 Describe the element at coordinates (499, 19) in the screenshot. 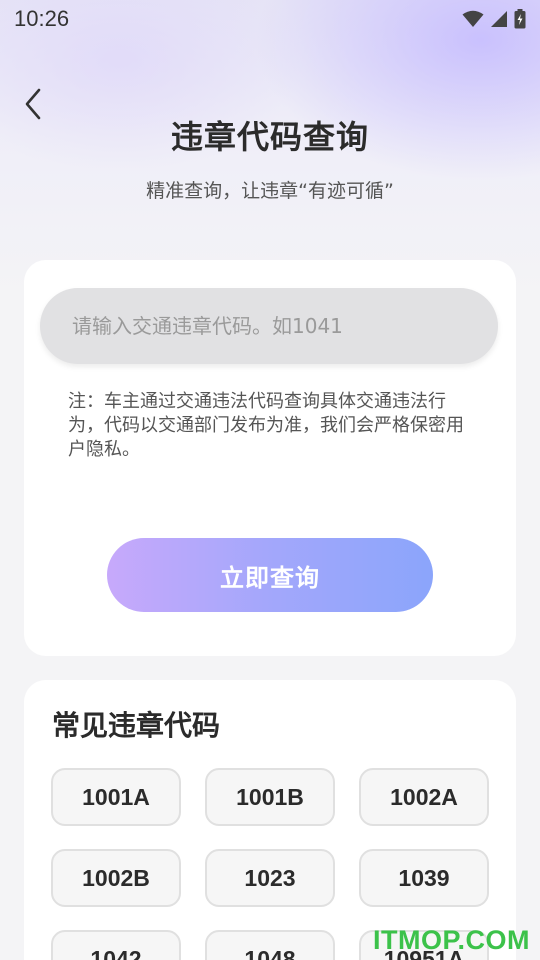

I see `signal-icon` at that location.